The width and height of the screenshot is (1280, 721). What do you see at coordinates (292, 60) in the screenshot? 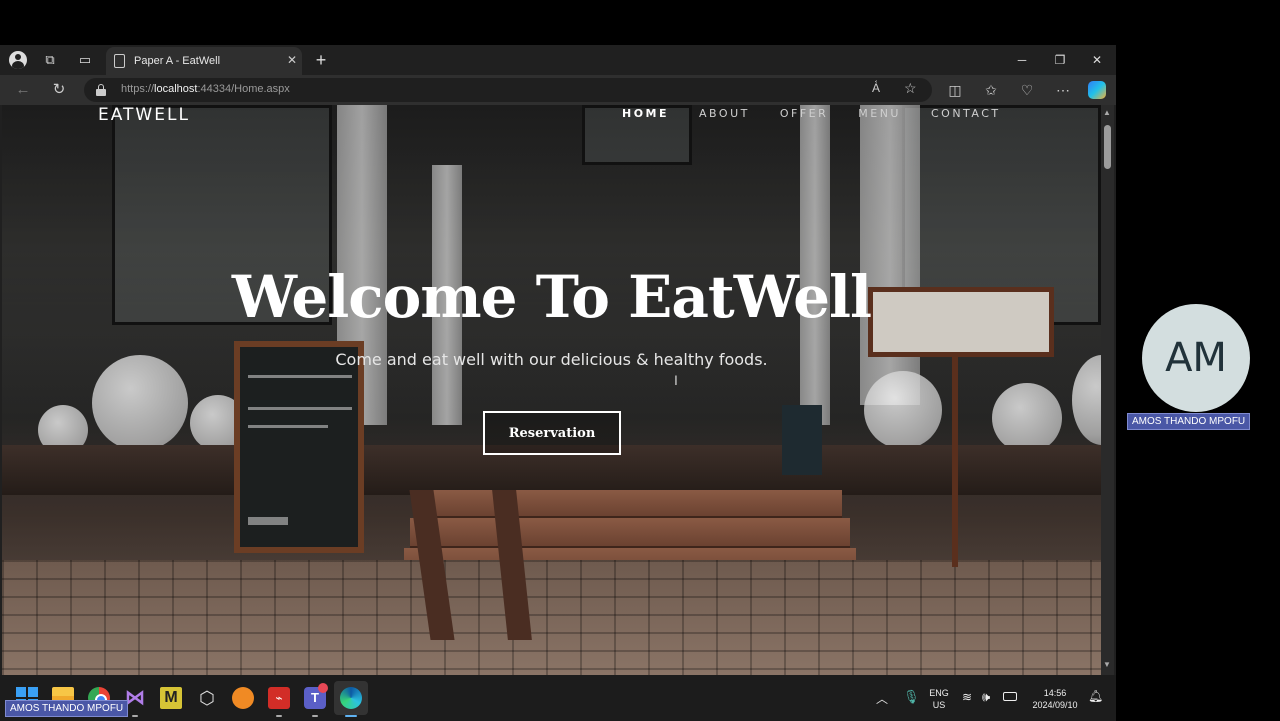
I see `close-tab-icon: ✕` at bounding box center [292, 60].